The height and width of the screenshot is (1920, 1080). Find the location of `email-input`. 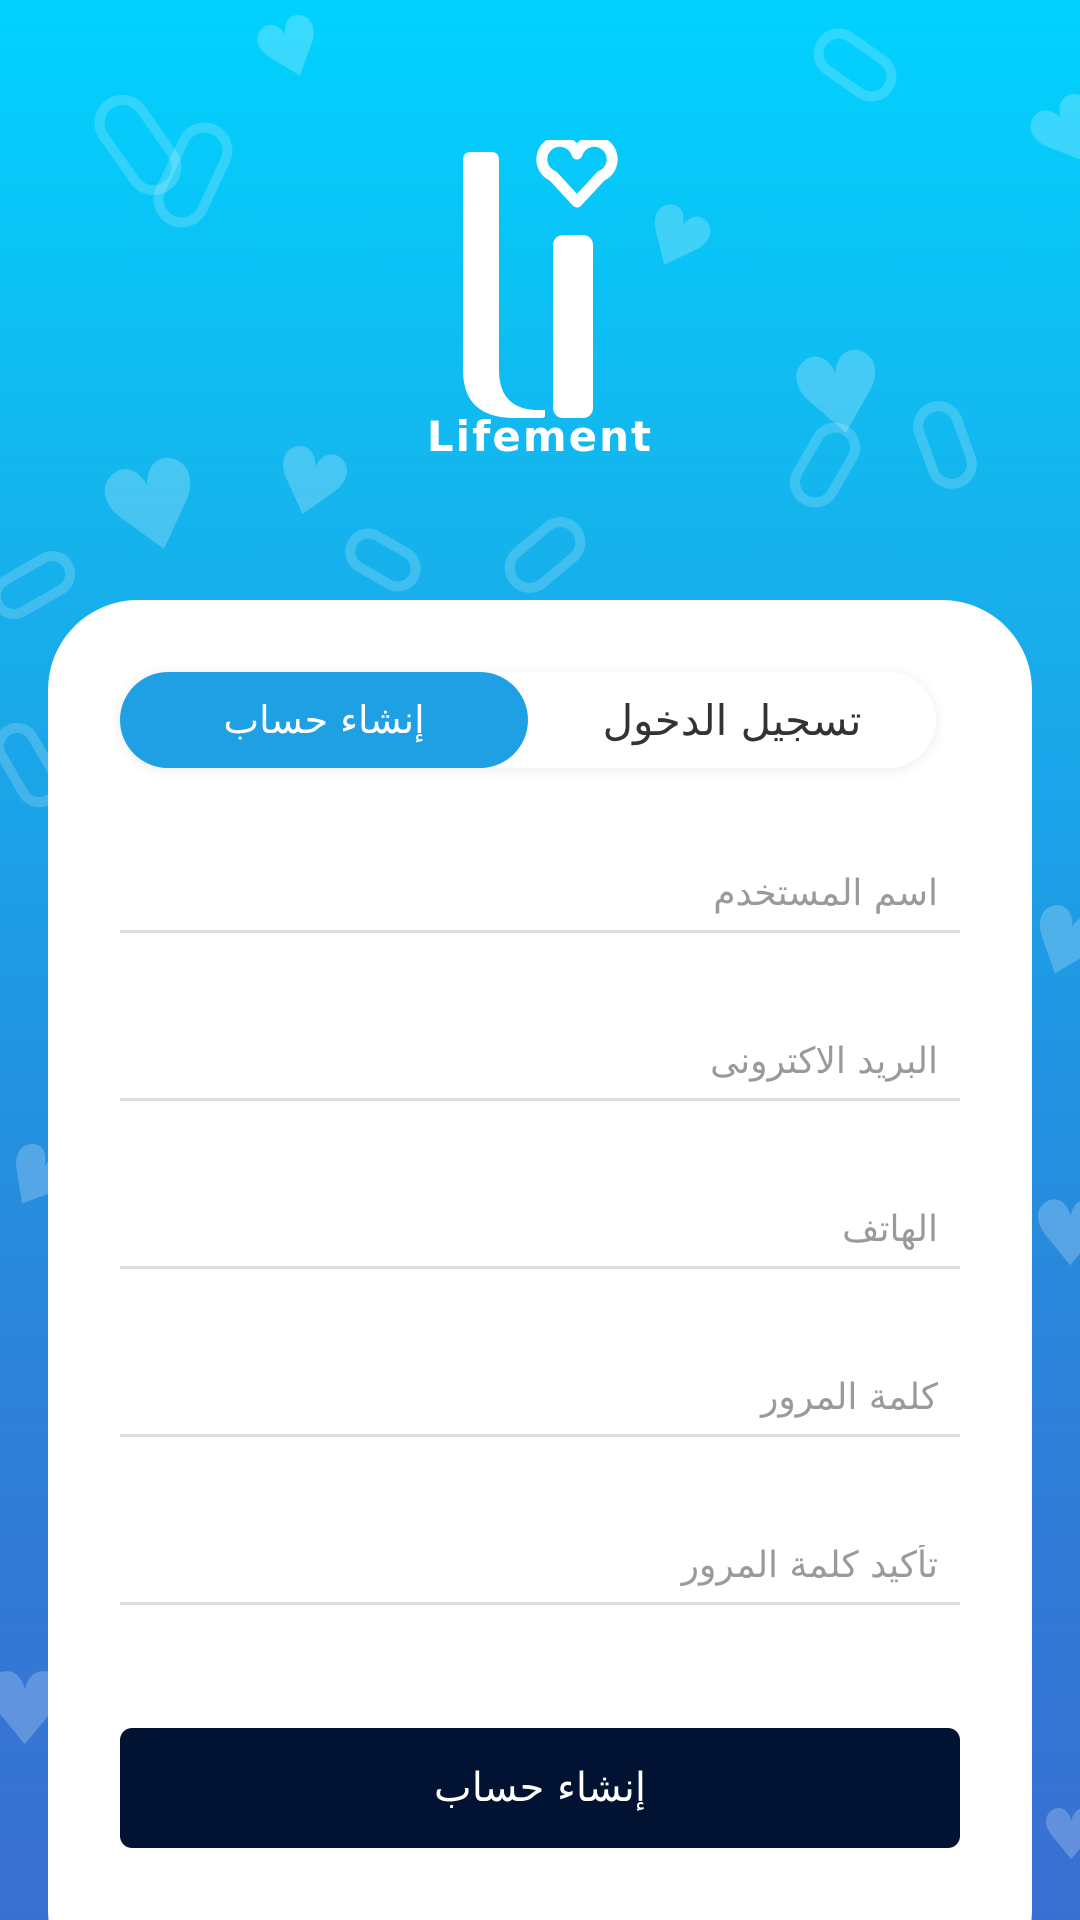

email-input is located at coordinates (541, 1061).